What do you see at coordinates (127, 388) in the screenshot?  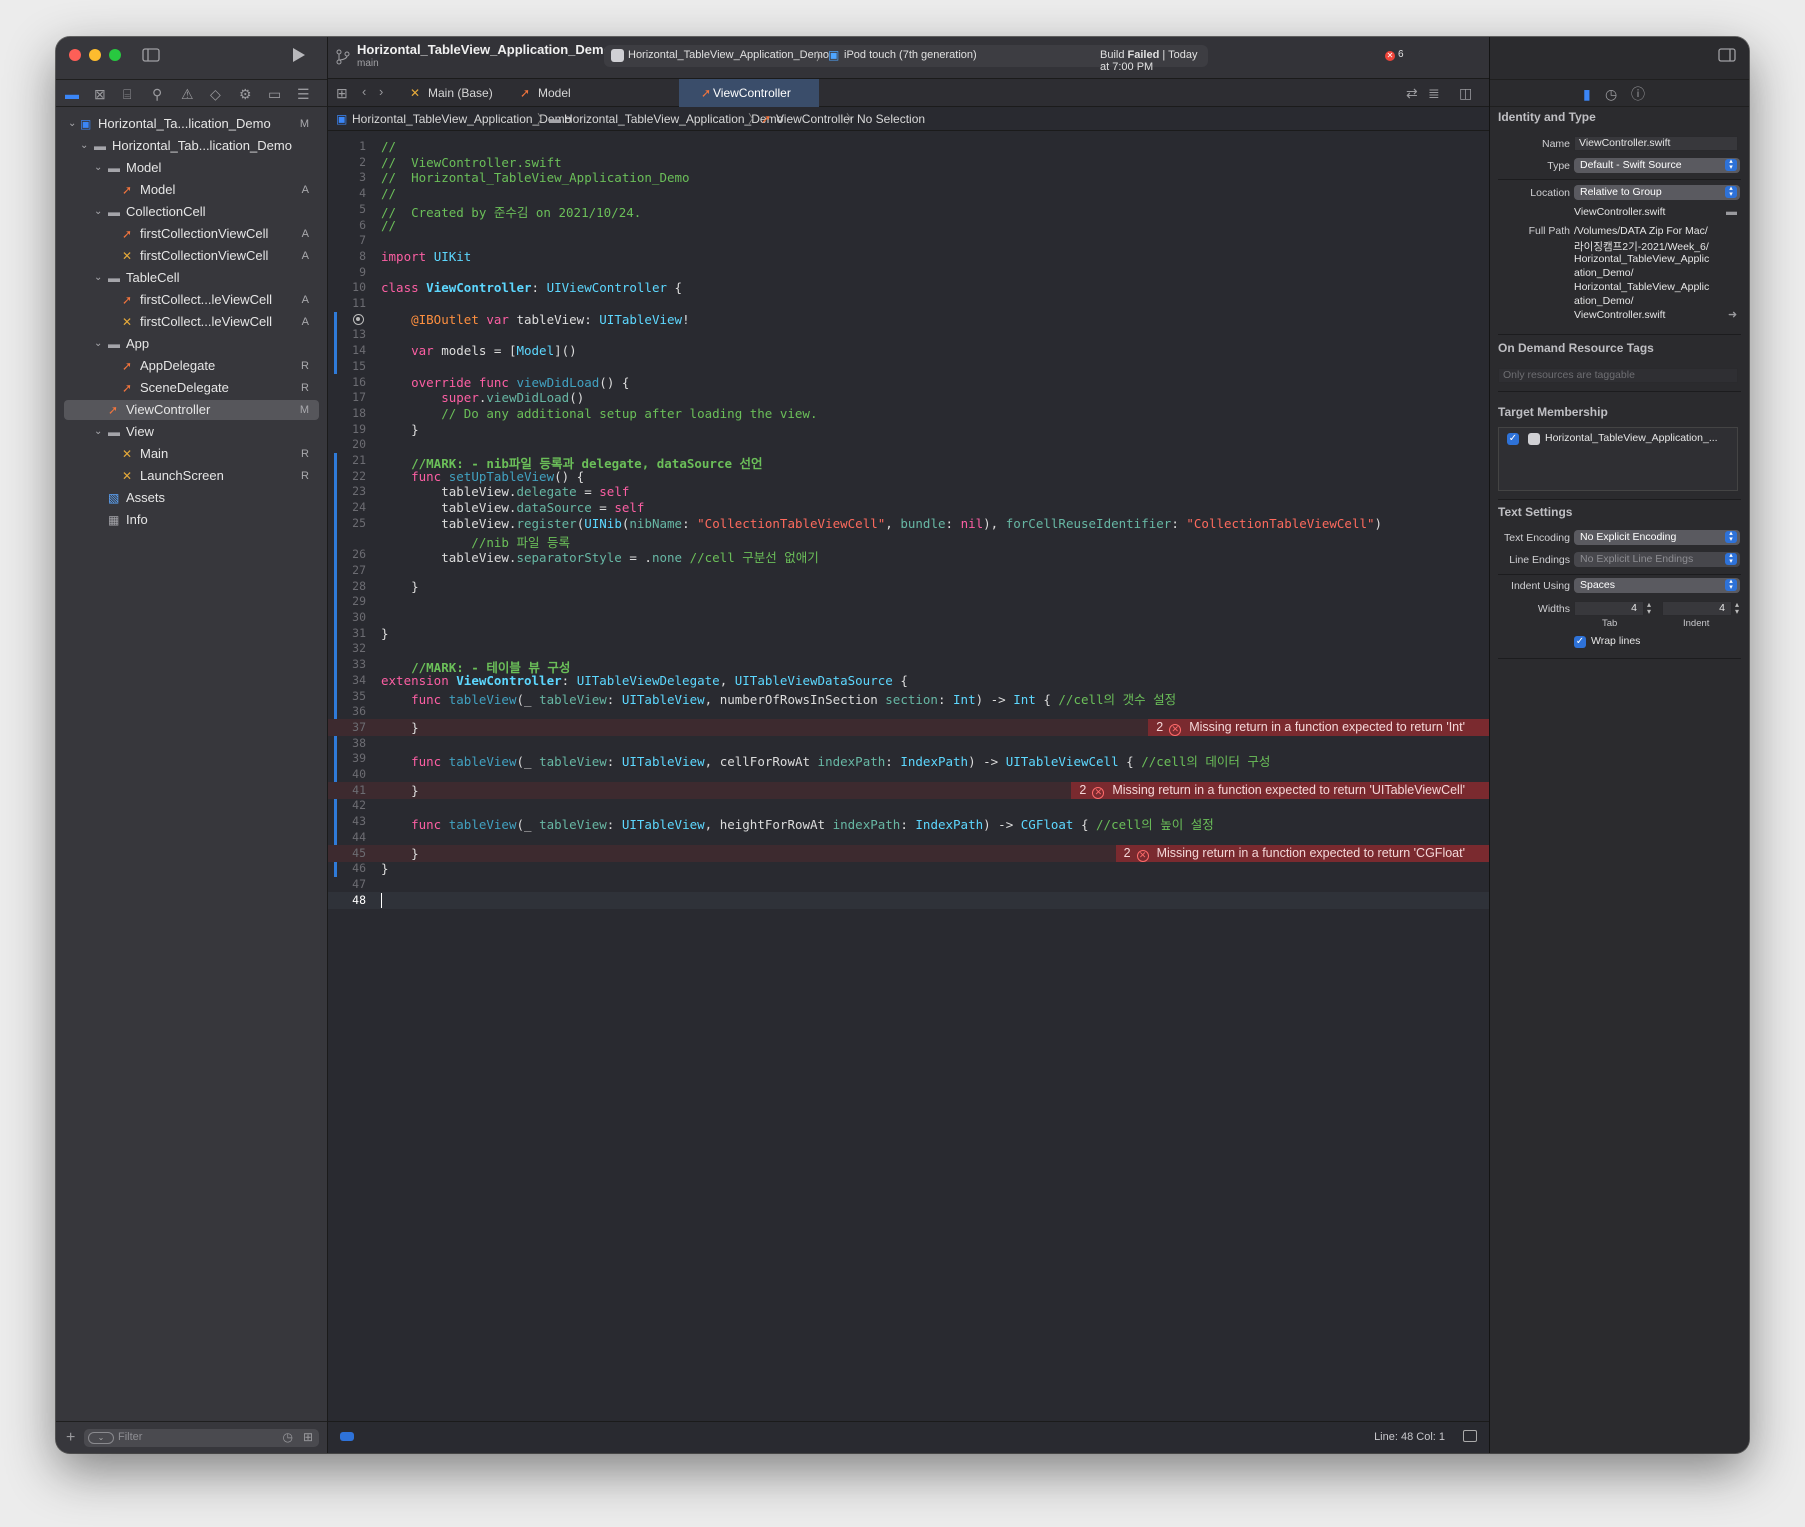 I see `swift-file-icon: ➚` at bounding box center [127, 388].